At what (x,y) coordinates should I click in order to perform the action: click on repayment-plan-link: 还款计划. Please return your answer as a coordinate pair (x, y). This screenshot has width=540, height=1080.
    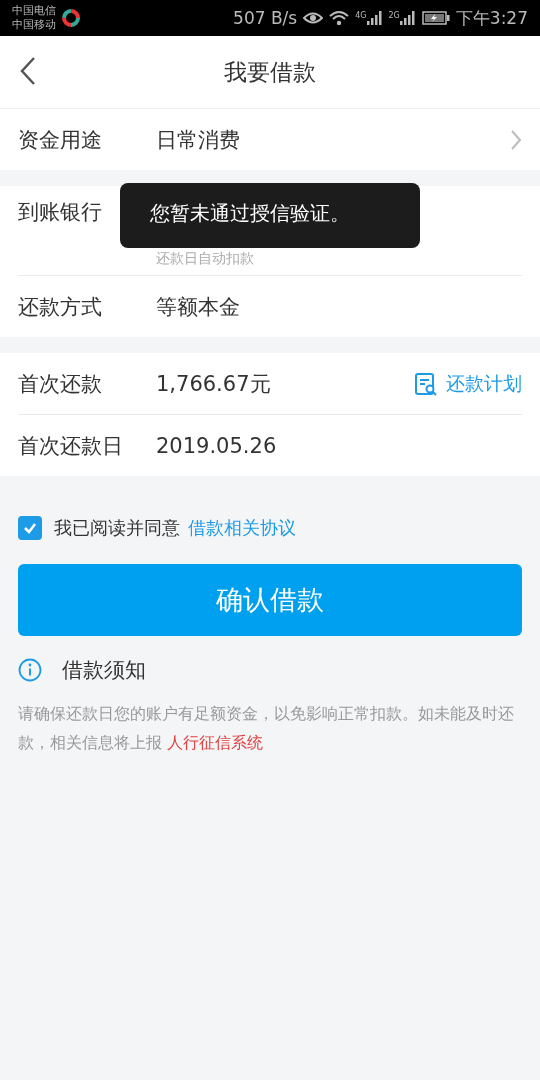
    Looking at the image, I should click on (468, 383).